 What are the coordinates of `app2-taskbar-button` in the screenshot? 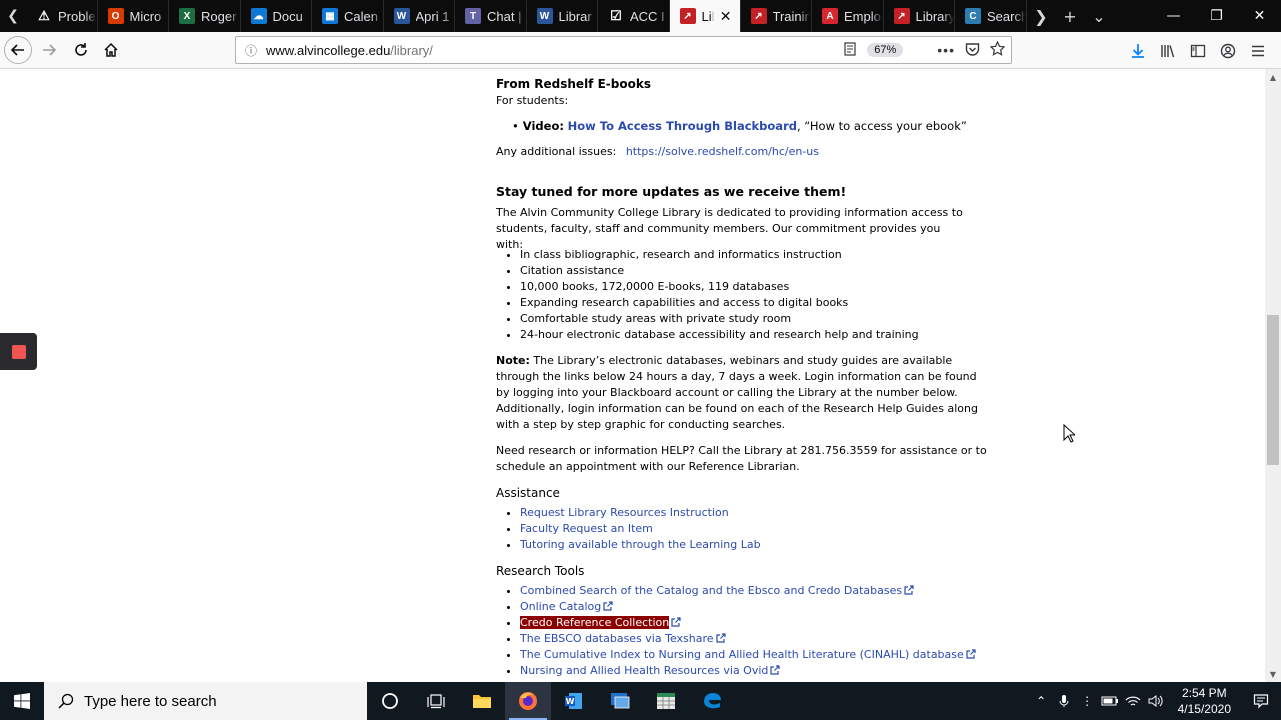 It's located at (666, 701).